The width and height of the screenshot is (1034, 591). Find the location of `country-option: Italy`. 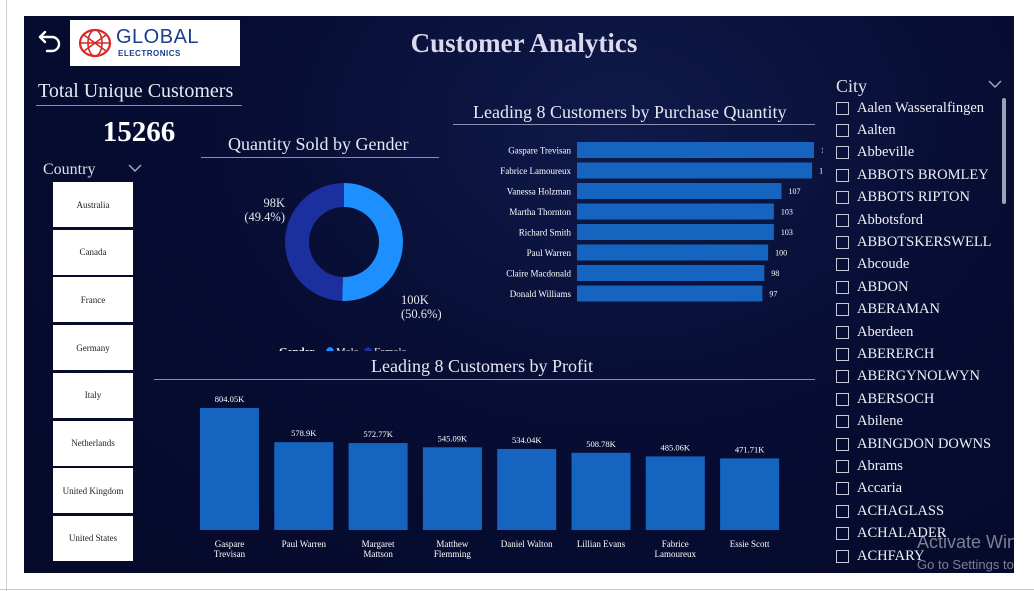

country-option: Italy is located at coordinates (93, 395).